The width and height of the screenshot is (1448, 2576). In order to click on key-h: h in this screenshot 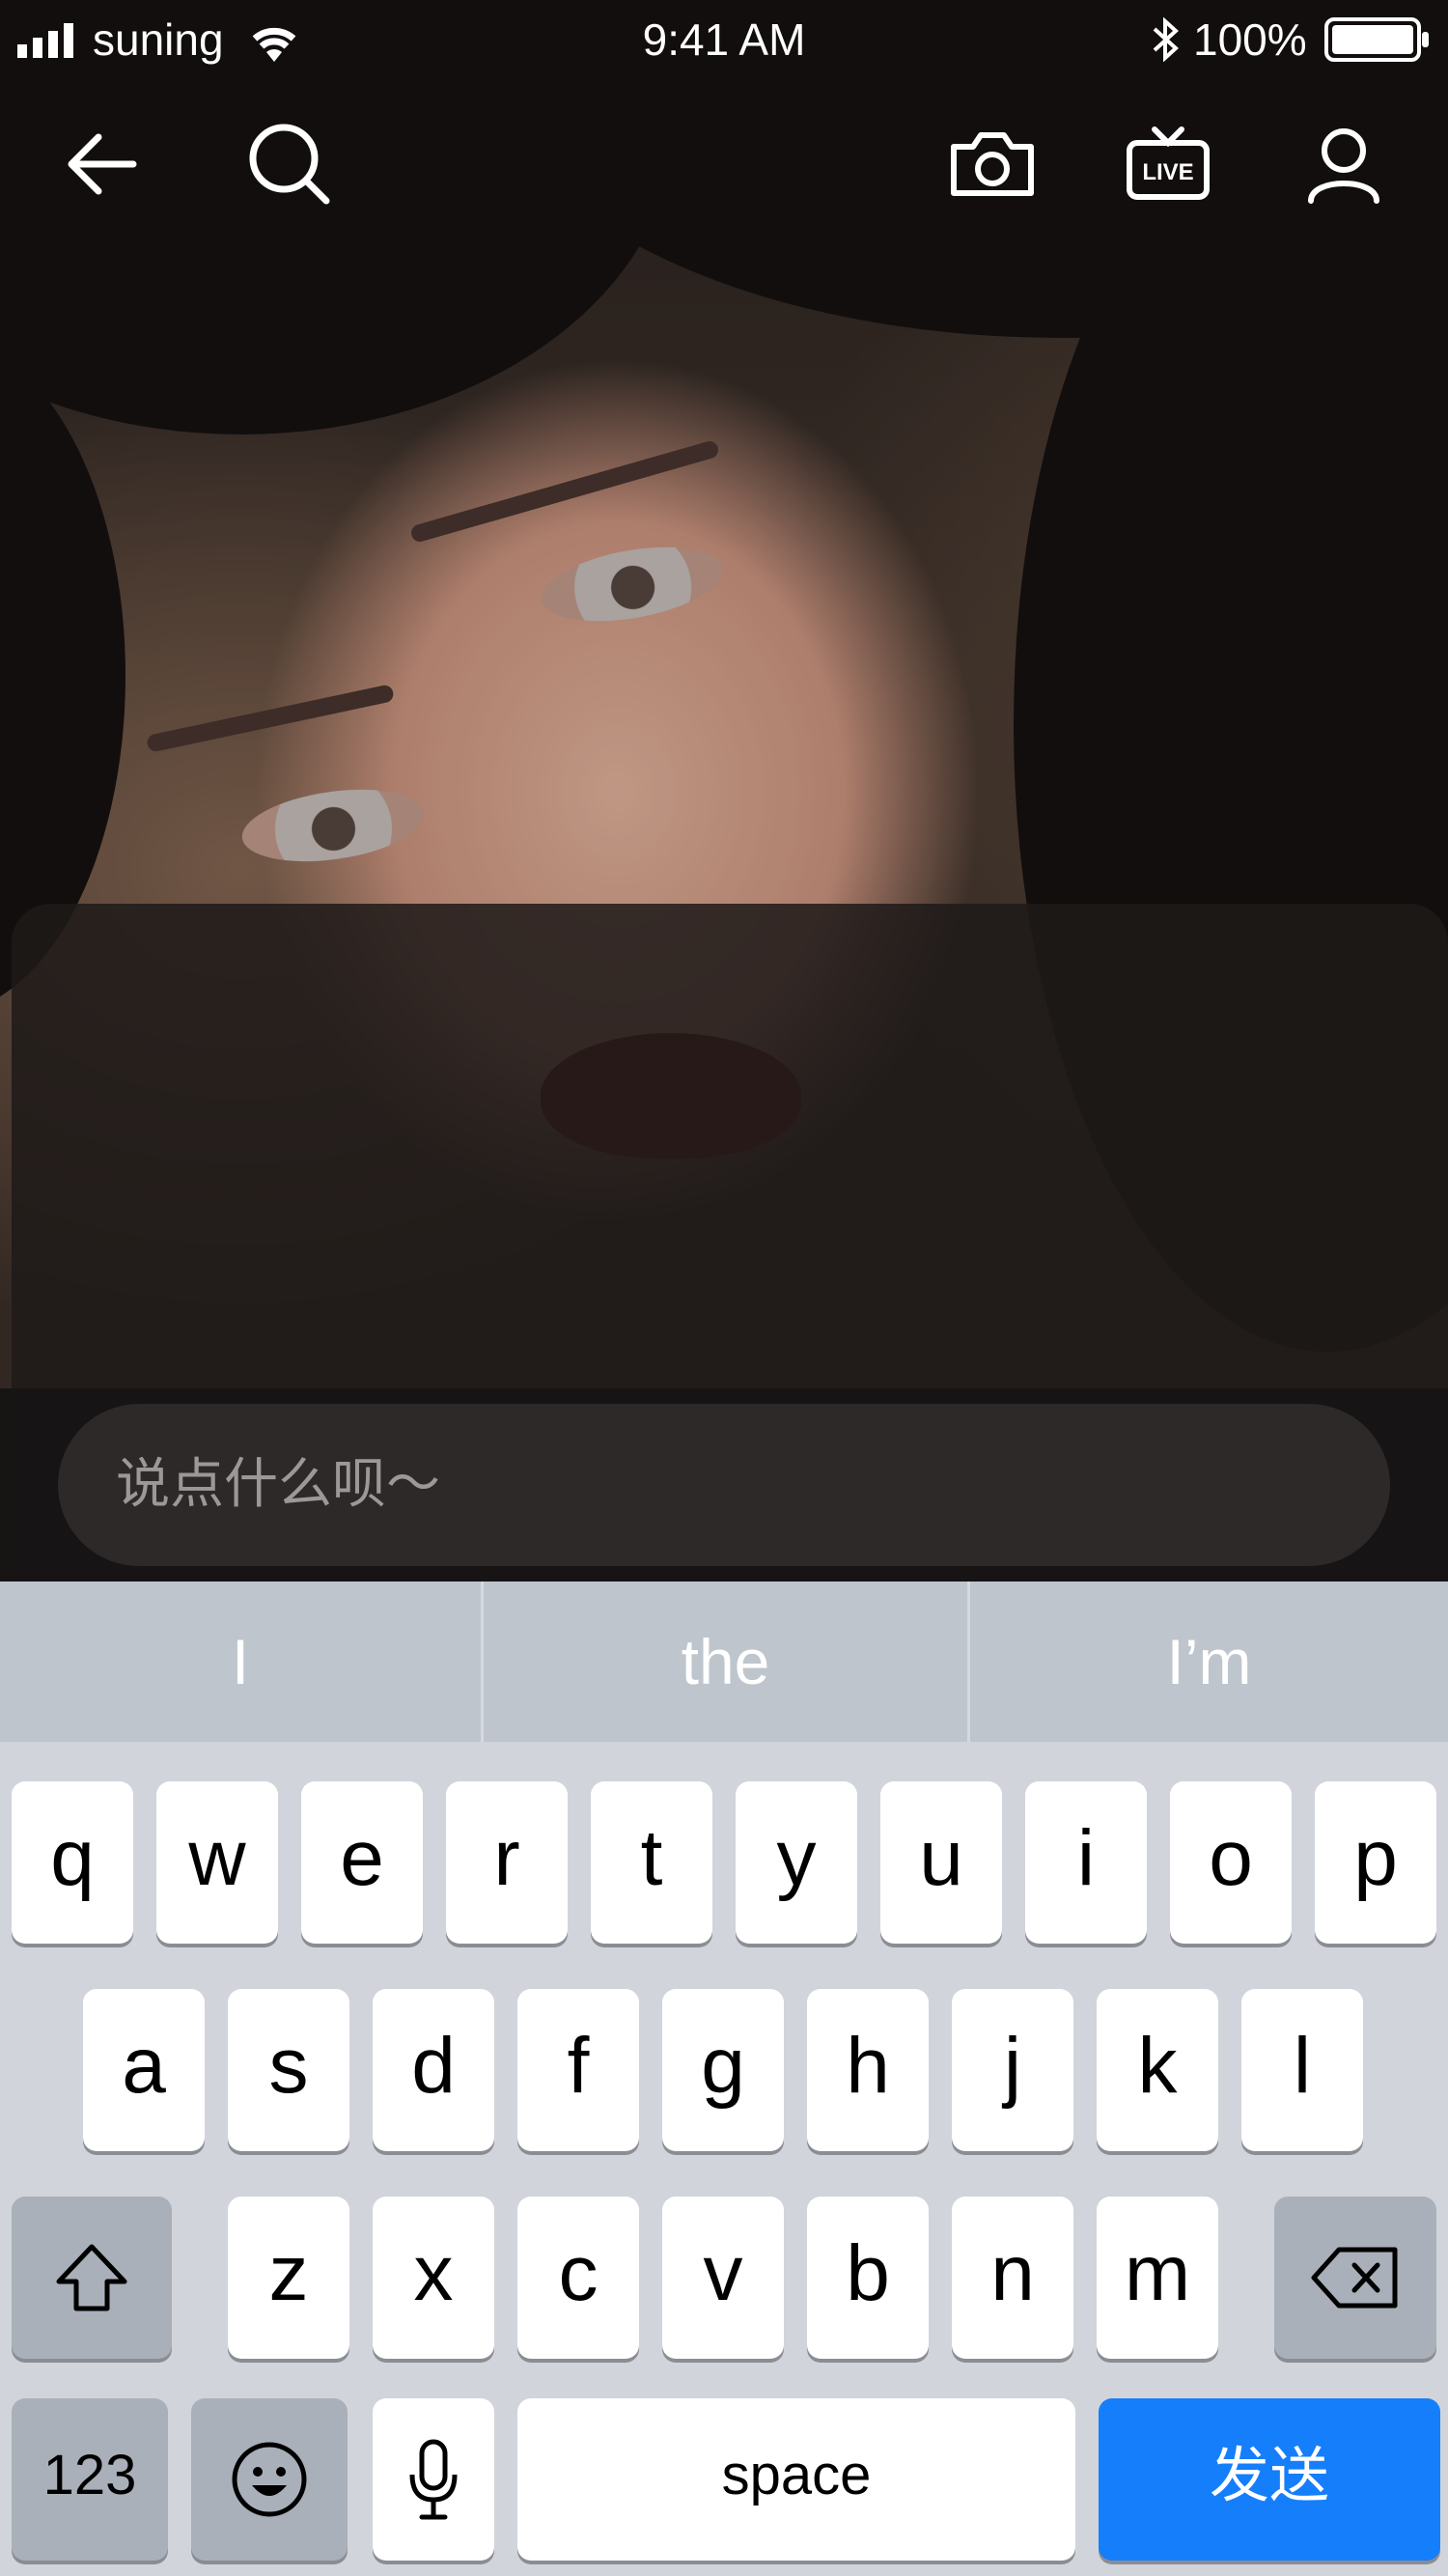, I will do `click(868, 2070)`.